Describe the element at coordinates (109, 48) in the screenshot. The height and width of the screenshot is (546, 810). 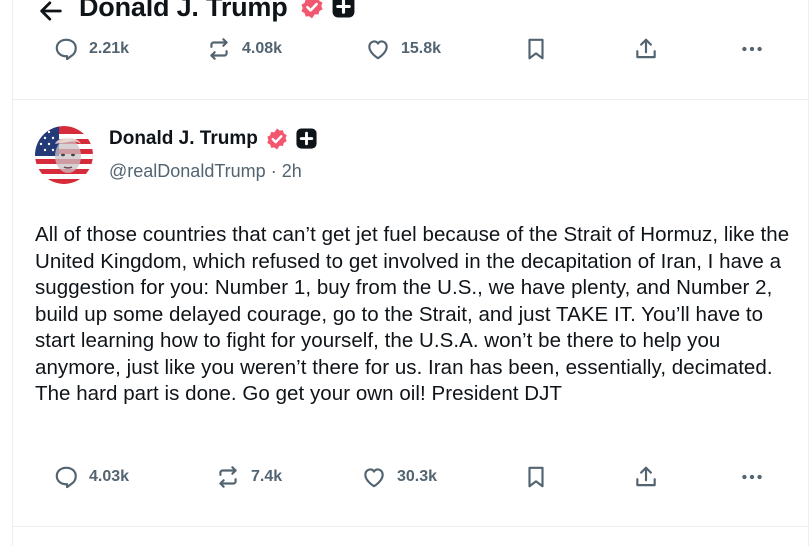
I see `reply-count: 2.21k` at that location.